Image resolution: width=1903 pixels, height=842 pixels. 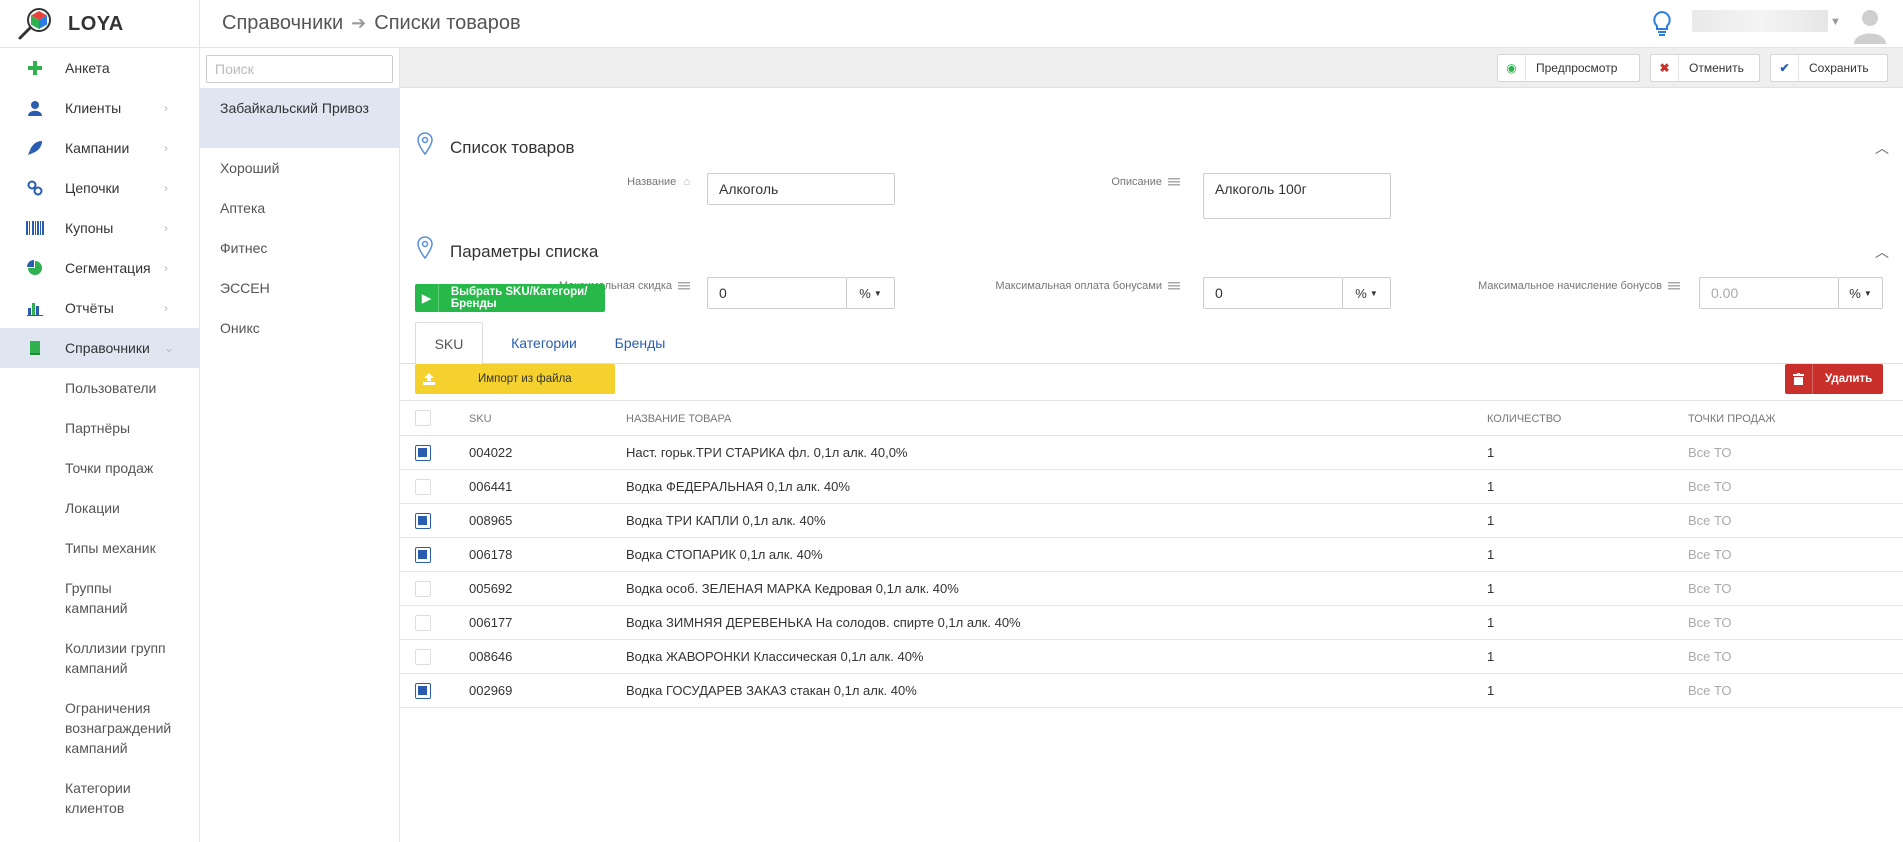 What do you see at coordinates (99, 228) in the screenshot?
I see `sidebar-item-coupons: Купоны ›` at bounding box center [99, 228].